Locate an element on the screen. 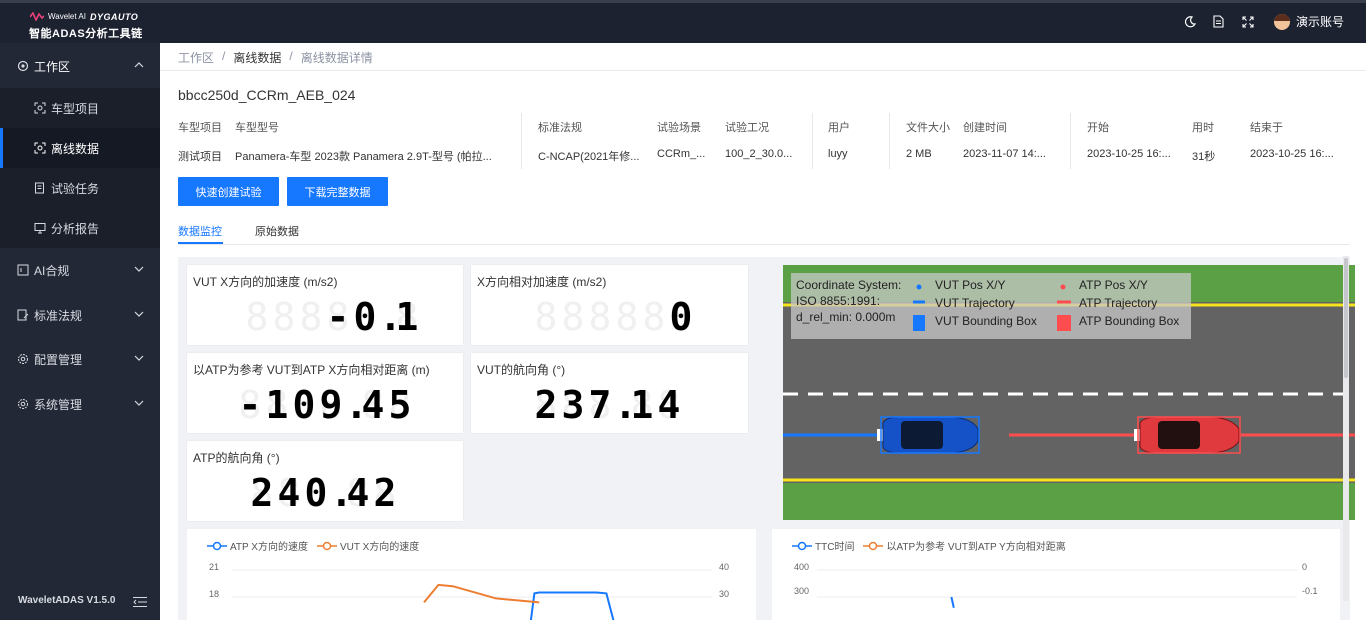 This screenshot has width=1366, height=620. digital-display: 828480.8482 is located at coordinates (324, 493).